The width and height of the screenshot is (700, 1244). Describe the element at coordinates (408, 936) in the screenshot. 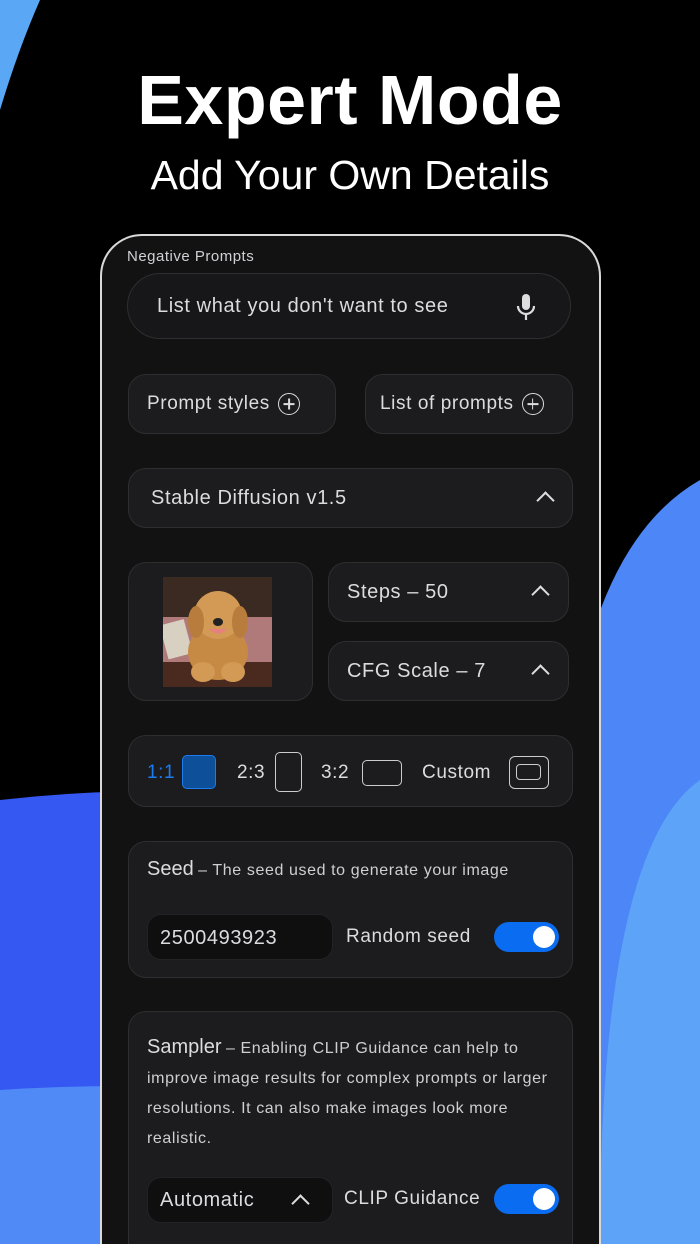

I see `random-seed-label: Random seed` at that location.